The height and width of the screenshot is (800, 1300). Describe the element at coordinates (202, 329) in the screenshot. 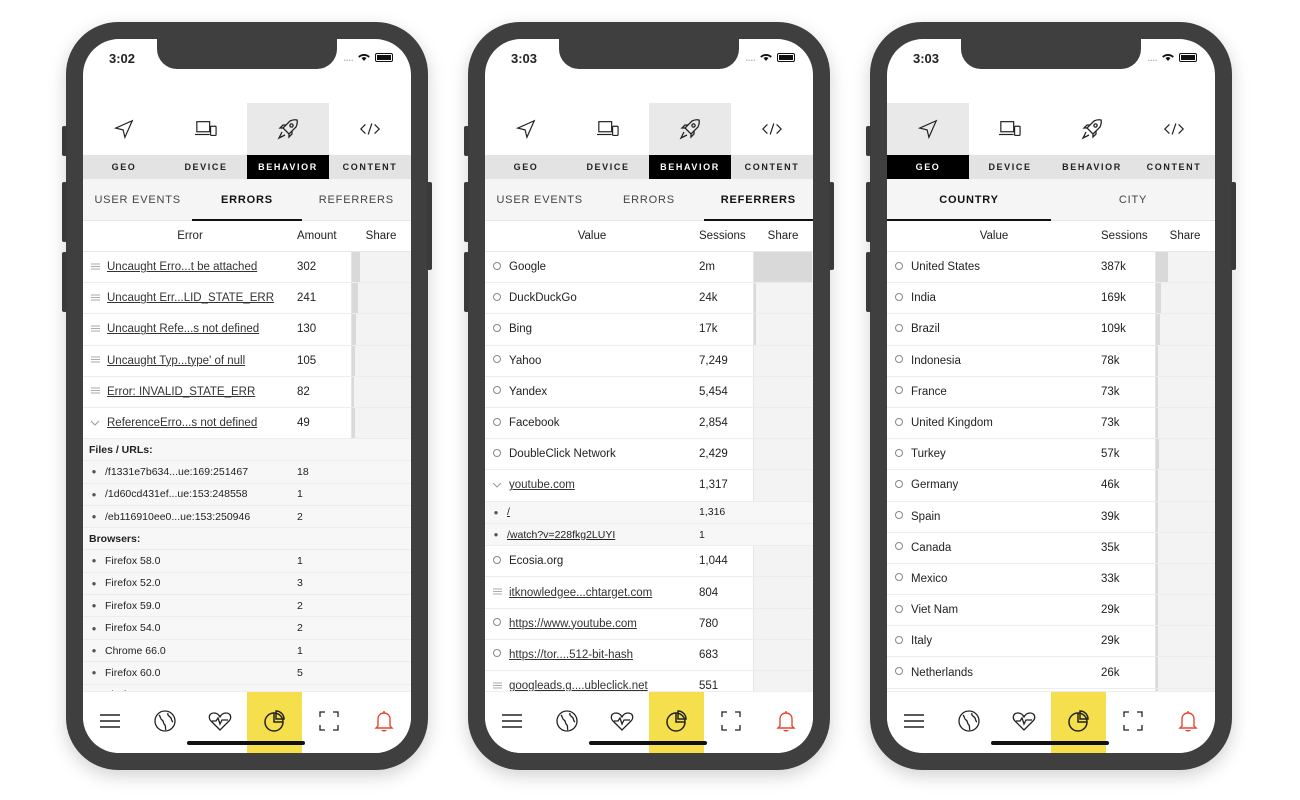

I see `row-name: Uncaught Refe...s not defined` at that location.